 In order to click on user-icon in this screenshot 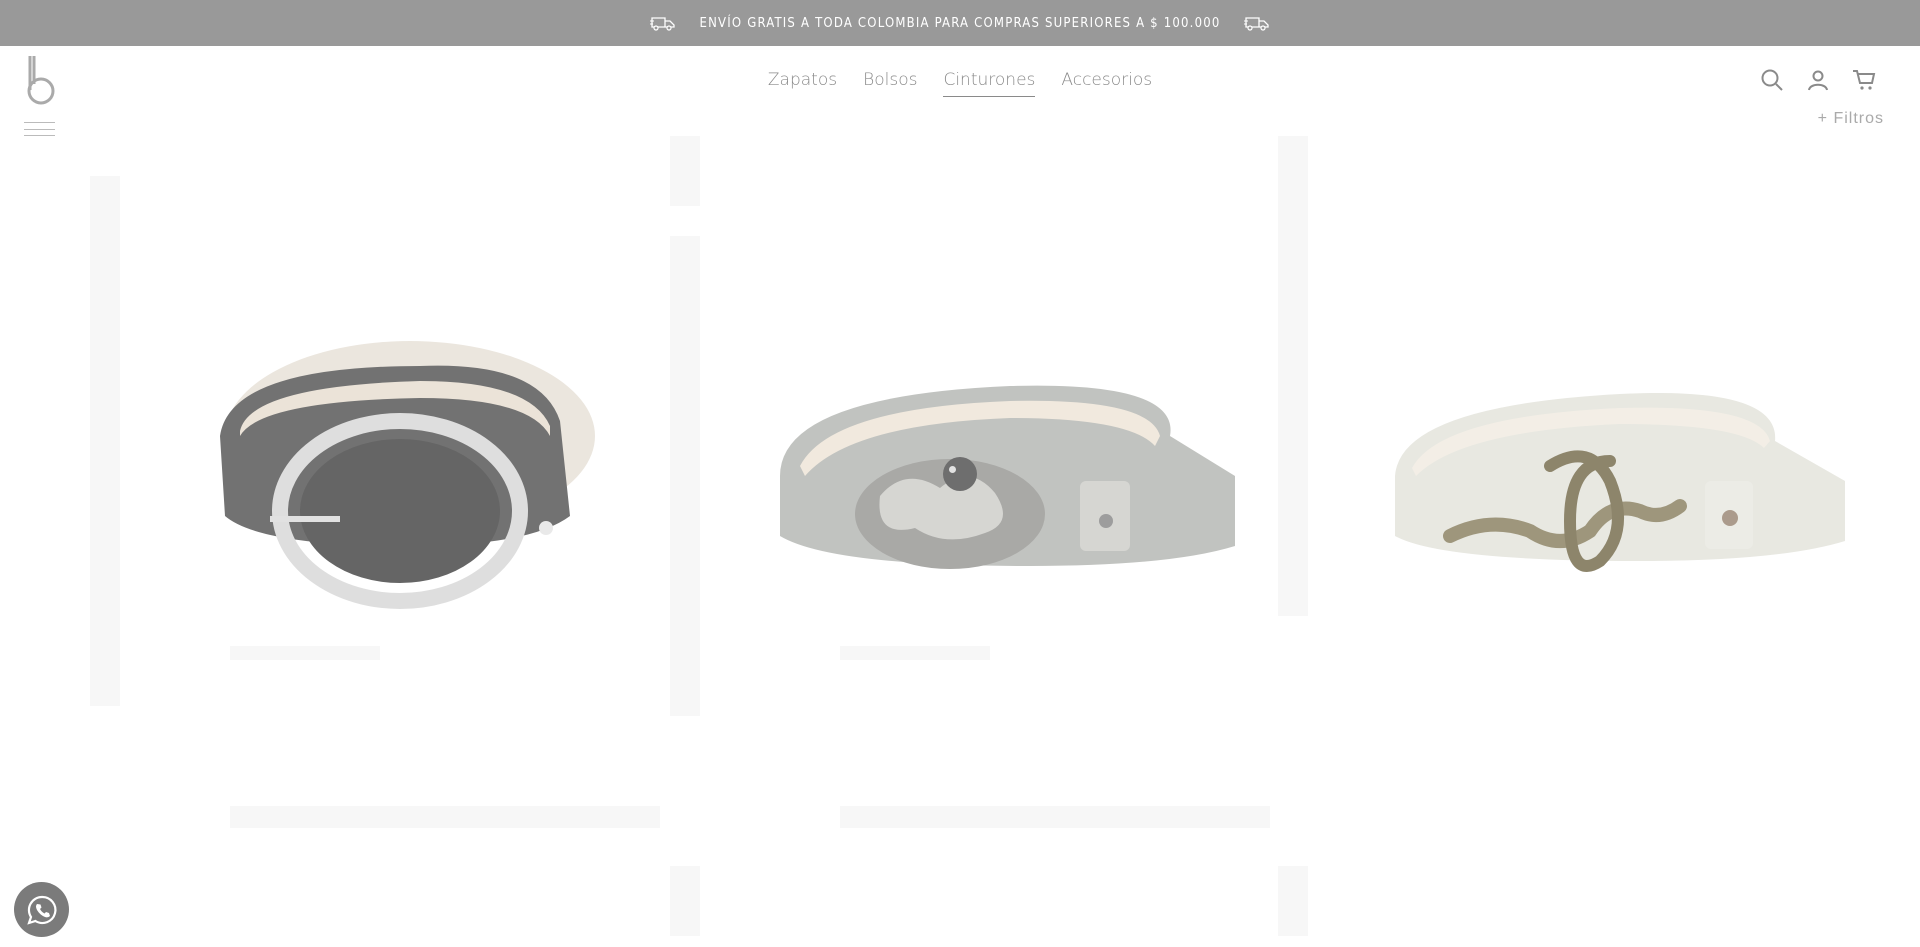, I will do `click(1818, 80)`.